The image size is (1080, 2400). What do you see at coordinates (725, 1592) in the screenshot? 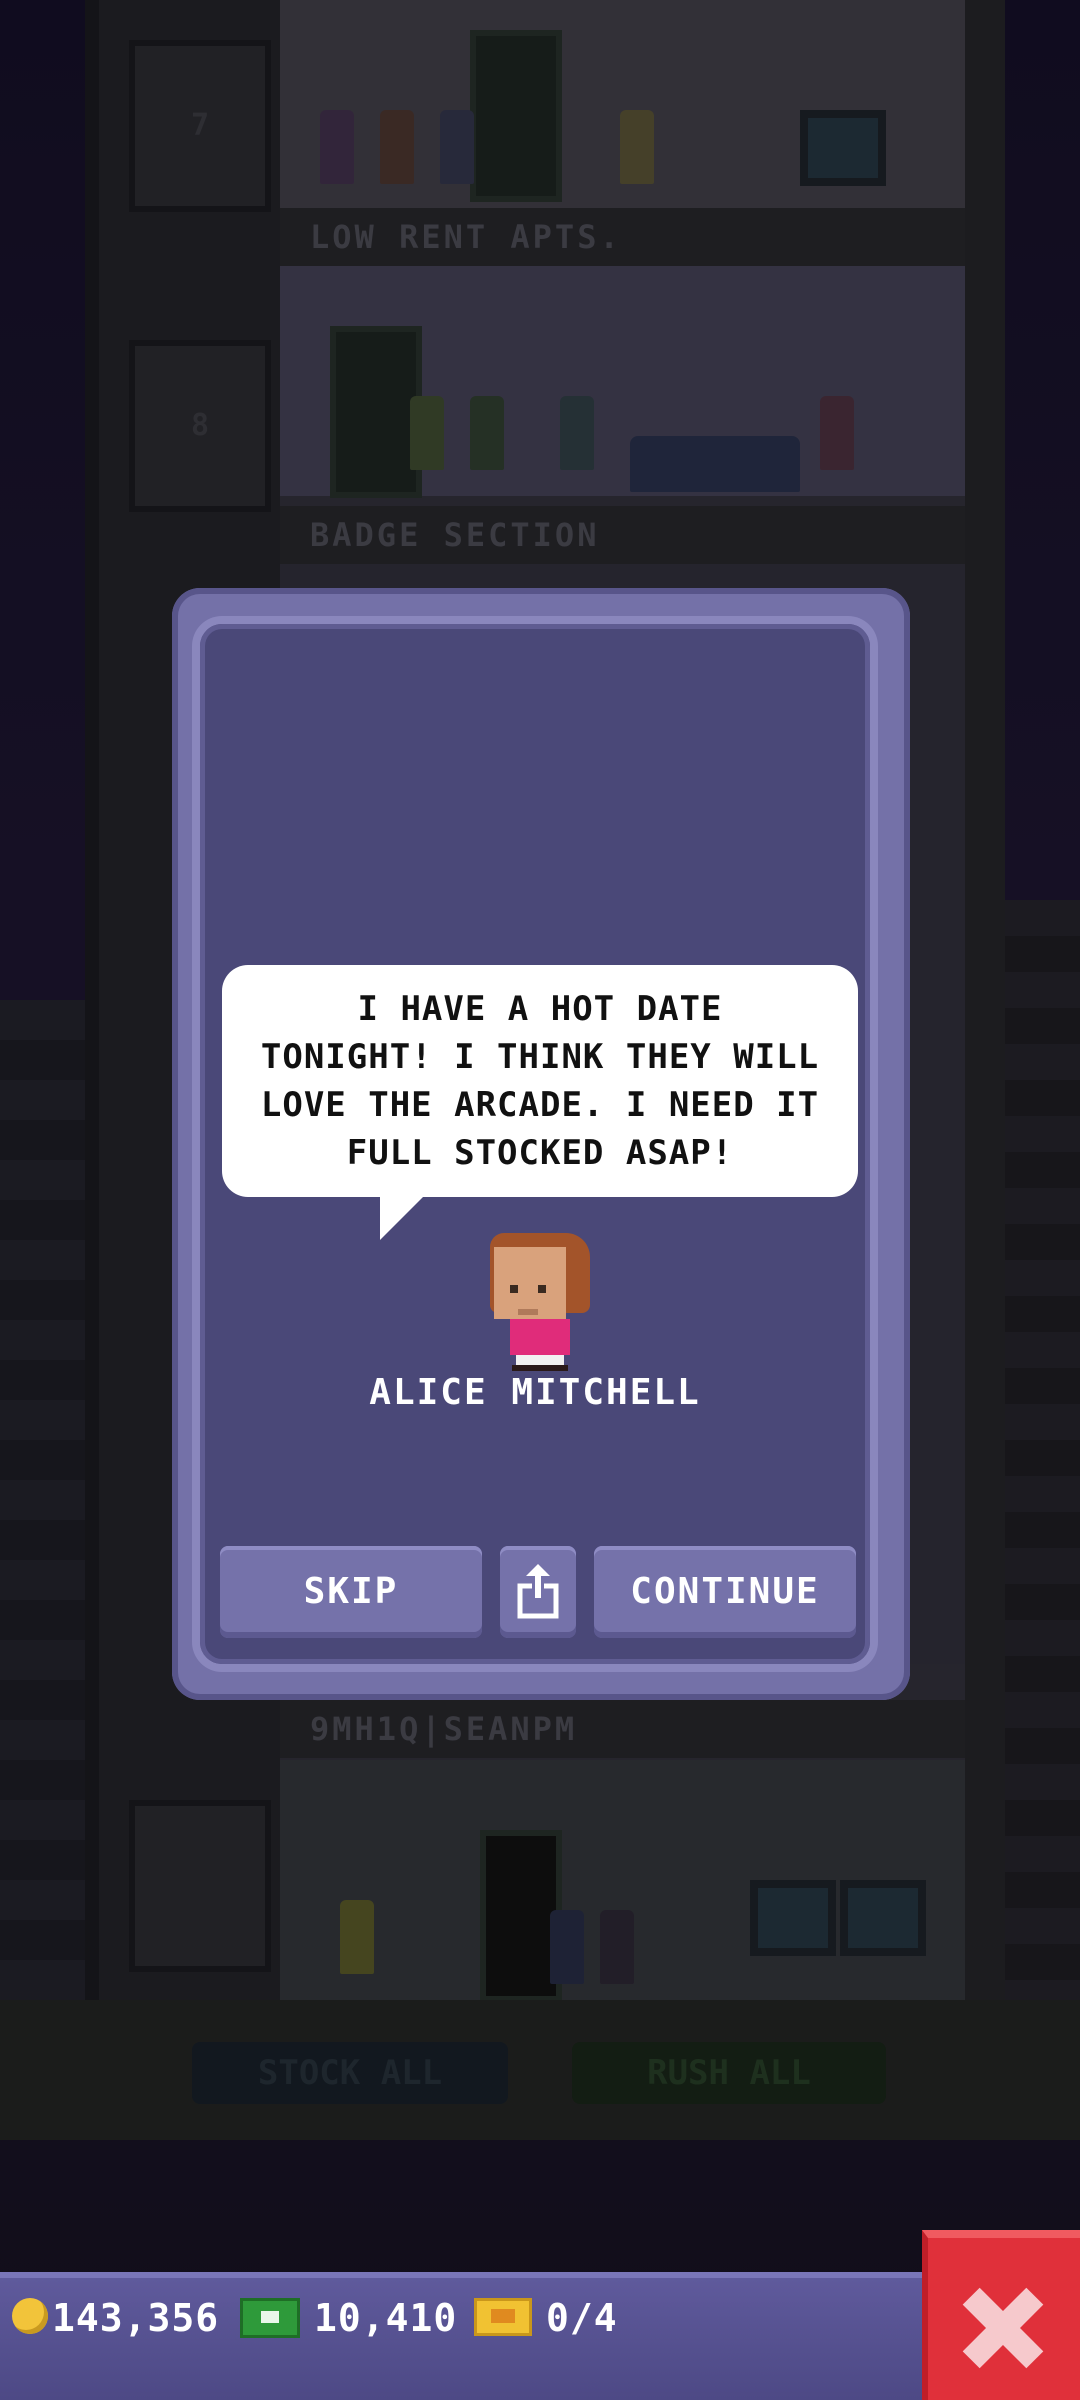
I see `continue-button: CONTINUE` at bounding box center [725, 1592].